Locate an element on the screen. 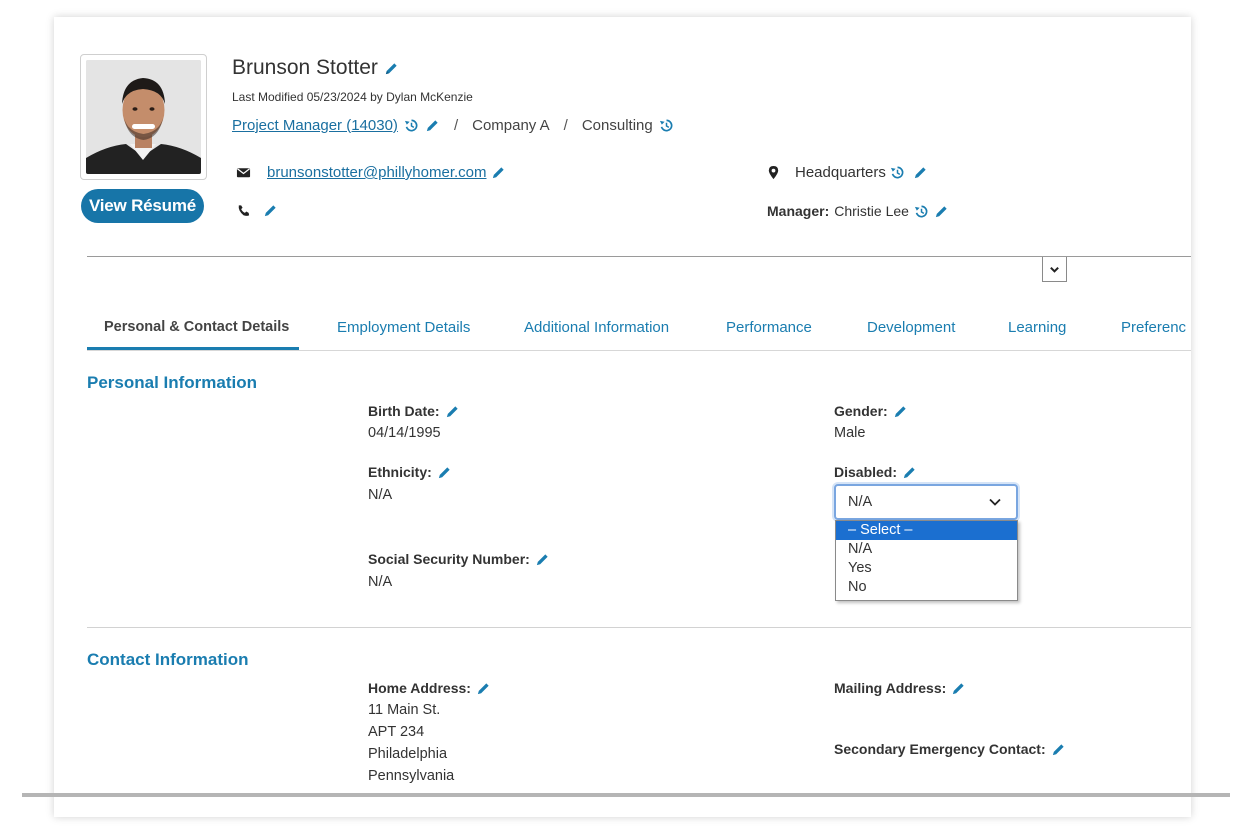 The image size is (1251, 837). gender-label: Gender: is located at coordinates (871, 411).